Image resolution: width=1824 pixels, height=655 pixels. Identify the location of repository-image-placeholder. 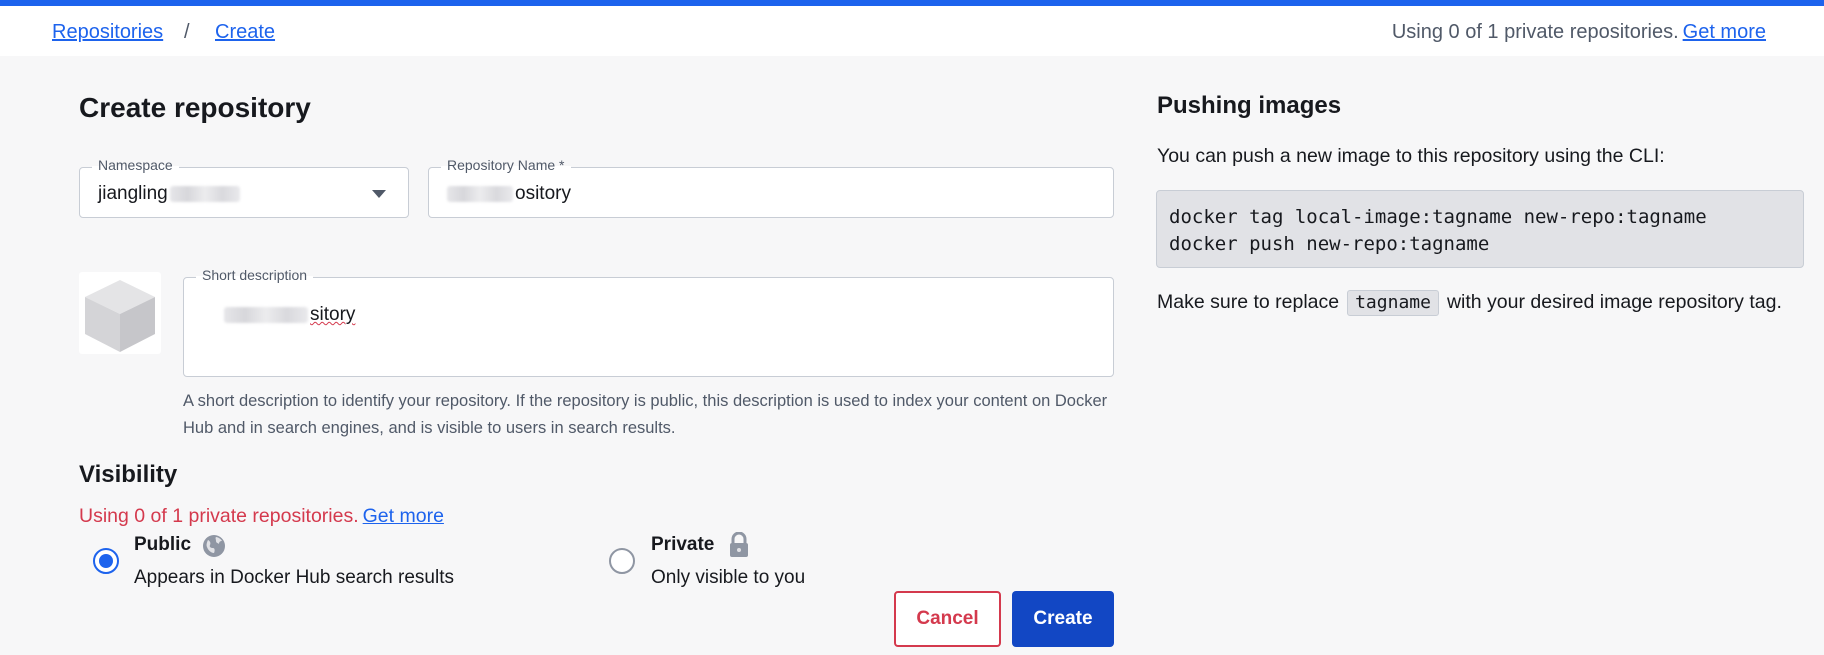
(120, 313).